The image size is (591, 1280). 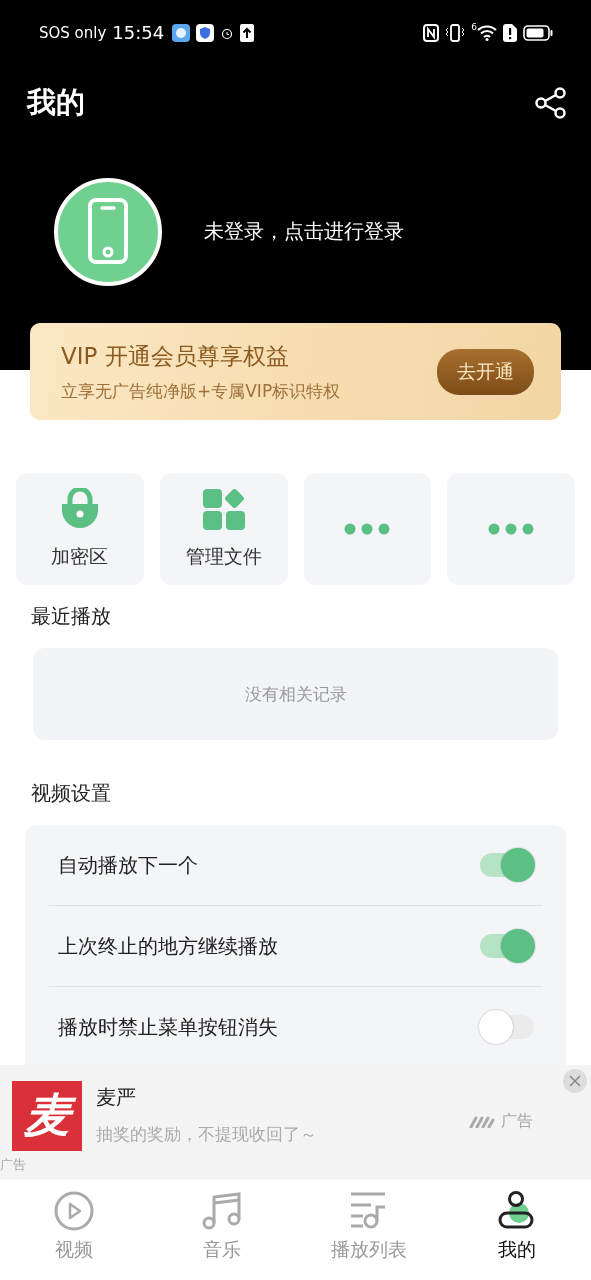 I want to click on nav-label: 我的, so click(x=517, y=1249).